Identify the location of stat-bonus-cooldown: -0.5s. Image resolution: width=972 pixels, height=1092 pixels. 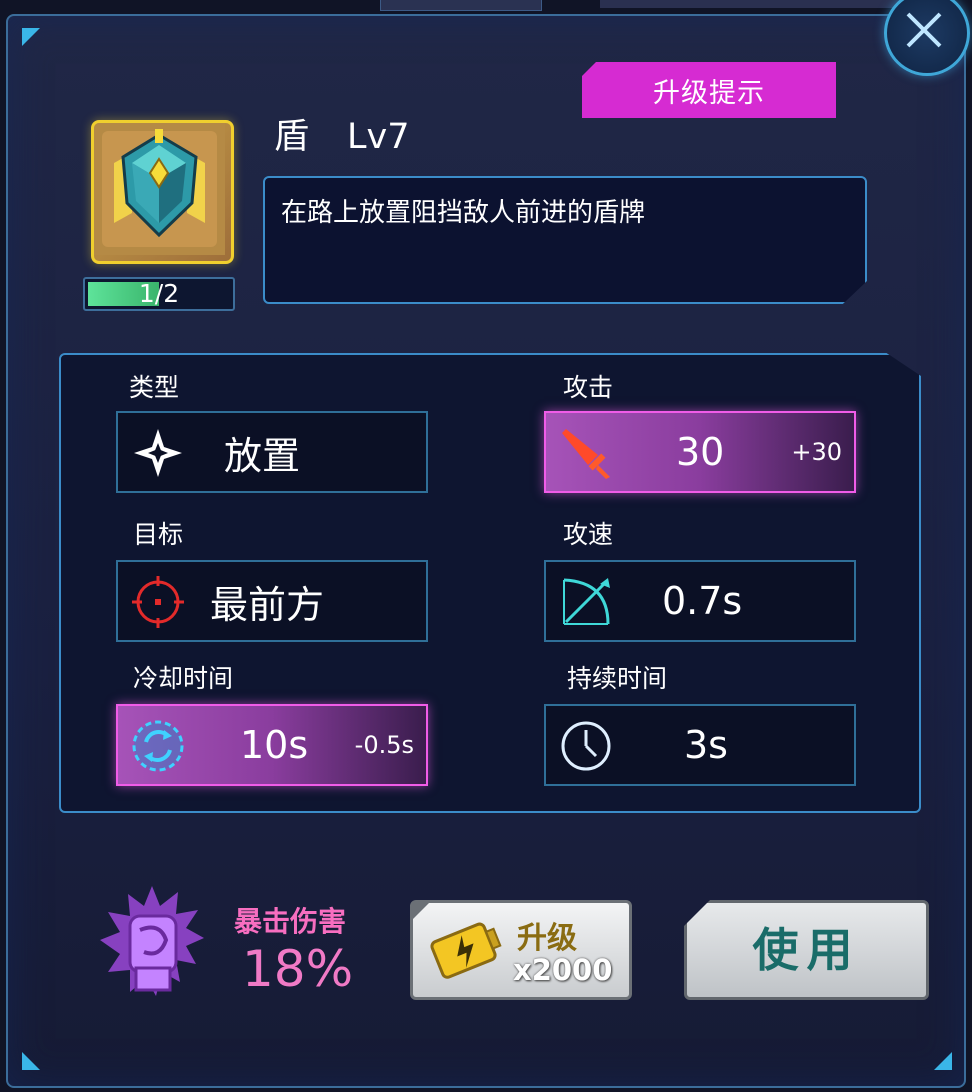
(384, 745).